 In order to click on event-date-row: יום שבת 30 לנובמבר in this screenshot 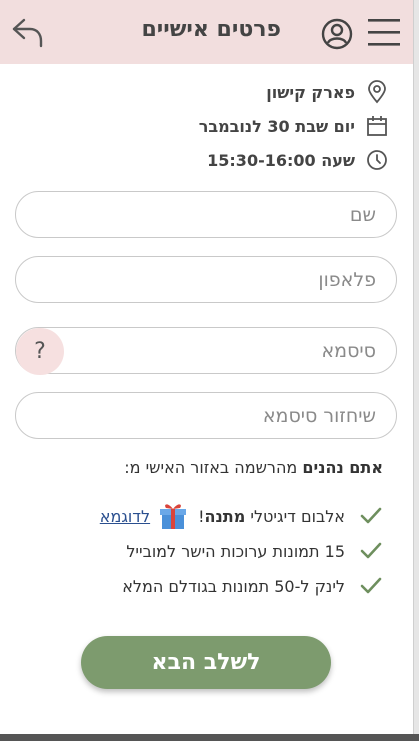, I will do `click(294, 126)`.